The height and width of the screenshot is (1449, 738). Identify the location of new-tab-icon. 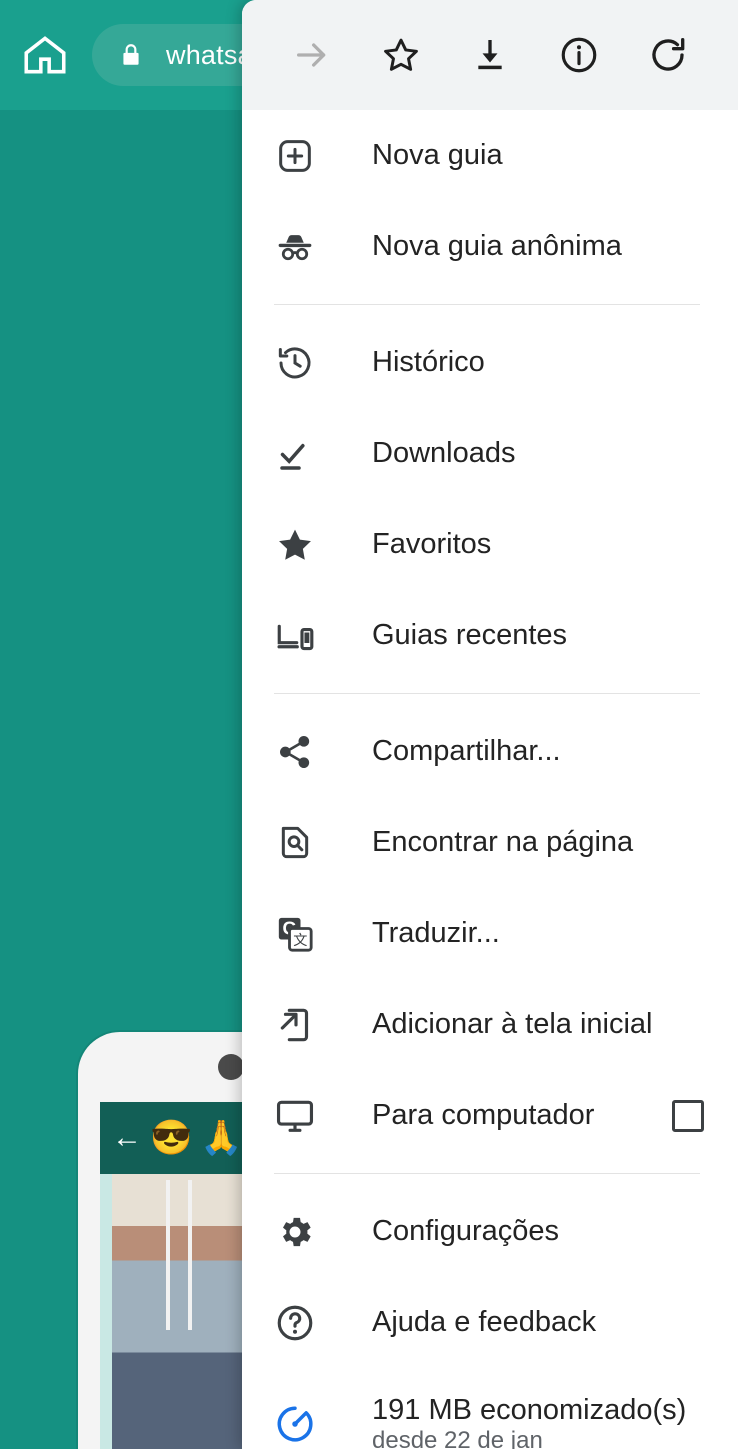
(295, 156).